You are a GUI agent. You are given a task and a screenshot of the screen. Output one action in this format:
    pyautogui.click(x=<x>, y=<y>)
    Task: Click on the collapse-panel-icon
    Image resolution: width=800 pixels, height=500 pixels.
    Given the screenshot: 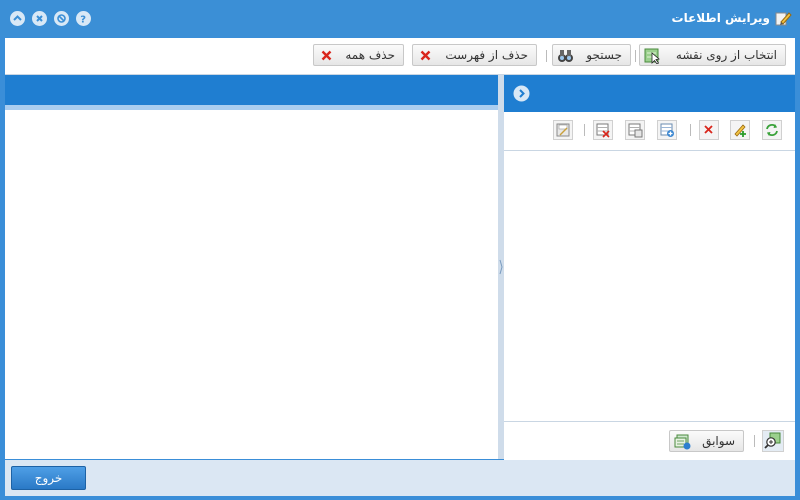 What is the action you would take?
    pyautogui.click(x=521, y=93)
    